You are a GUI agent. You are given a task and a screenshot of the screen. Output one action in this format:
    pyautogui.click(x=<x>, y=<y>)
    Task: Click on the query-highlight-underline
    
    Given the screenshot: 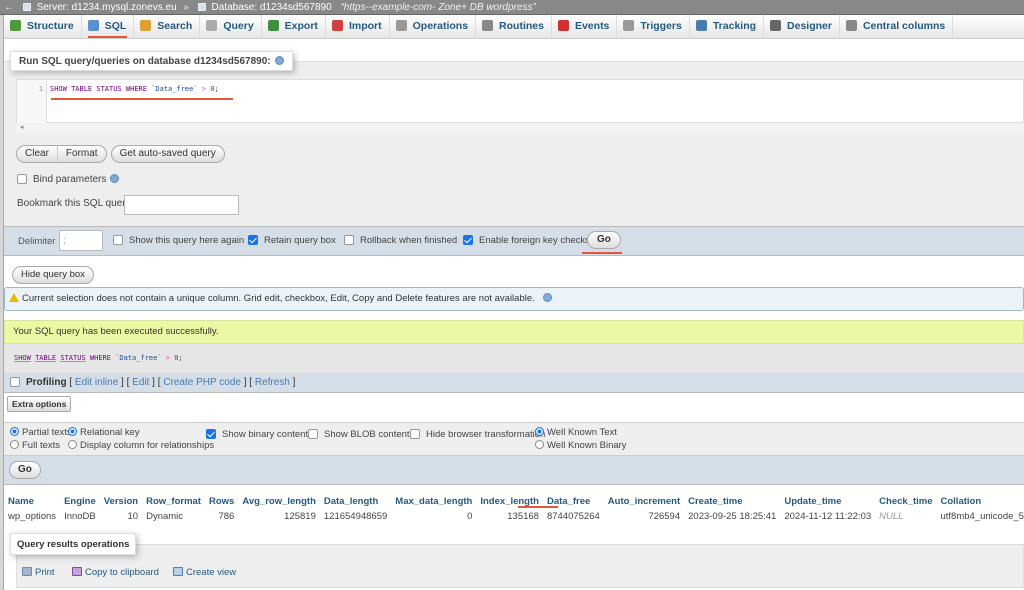 What is the action you would take?
    pyautogui.click(x=142, y=99)
    